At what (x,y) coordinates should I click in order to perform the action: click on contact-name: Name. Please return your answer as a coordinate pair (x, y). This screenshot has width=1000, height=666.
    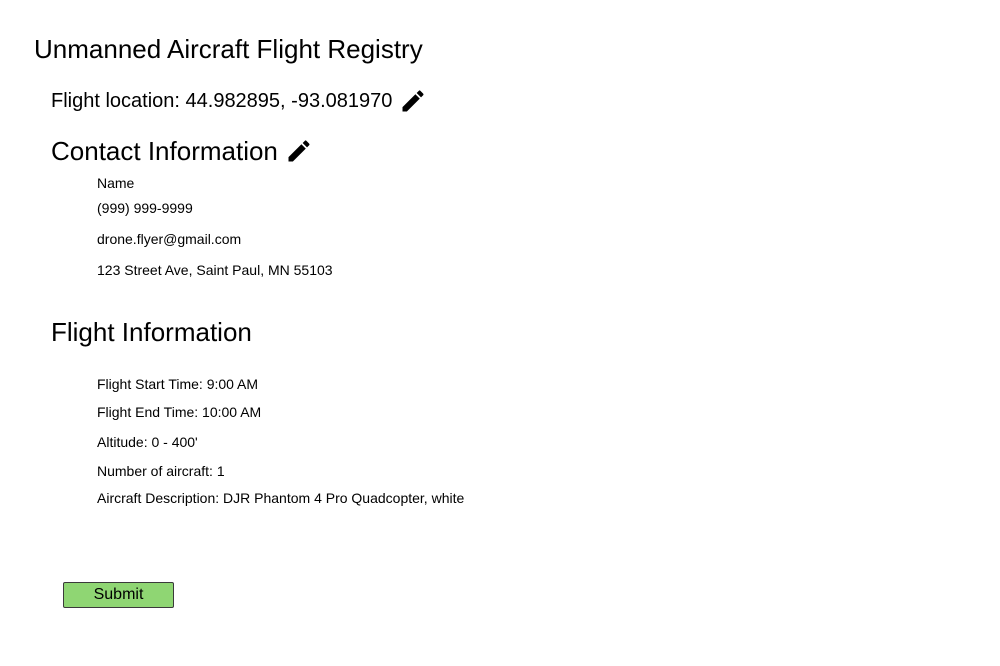
    Looking at the image, I should click on (116, 183).